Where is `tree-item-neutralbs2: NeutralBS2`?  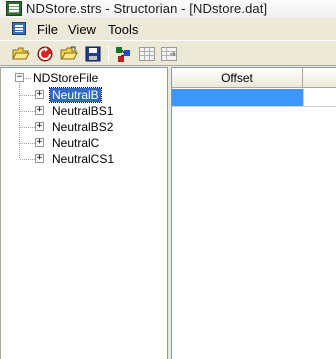
tree-item-neutralbs2: NeutralBS2 is located at coordinates (82, 127).